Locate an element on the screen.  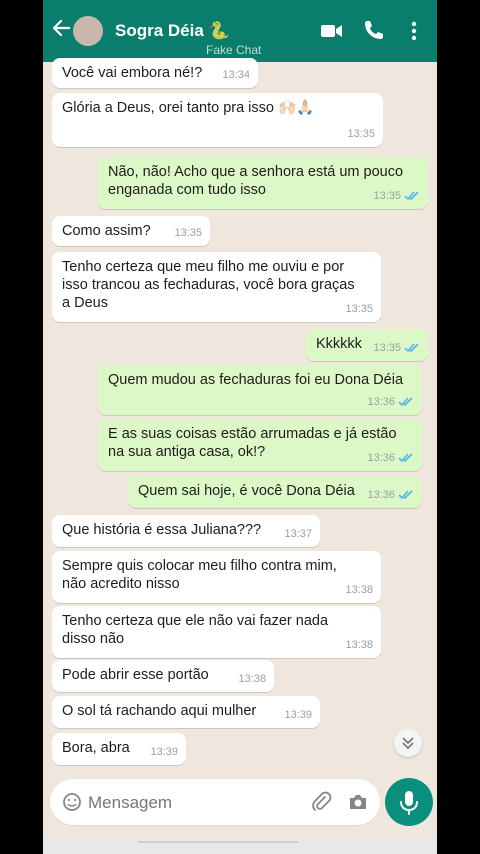
videocam-icon is located at coordinates (332, 31).